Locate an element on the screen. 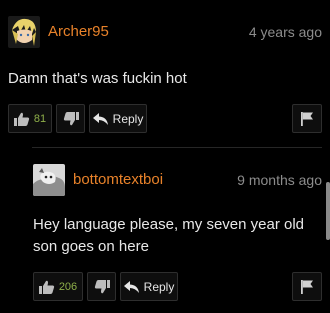 Image resolution: width=330 pixels, height=313 pixels. like-count: 206 is located at coordinates (68, 286).